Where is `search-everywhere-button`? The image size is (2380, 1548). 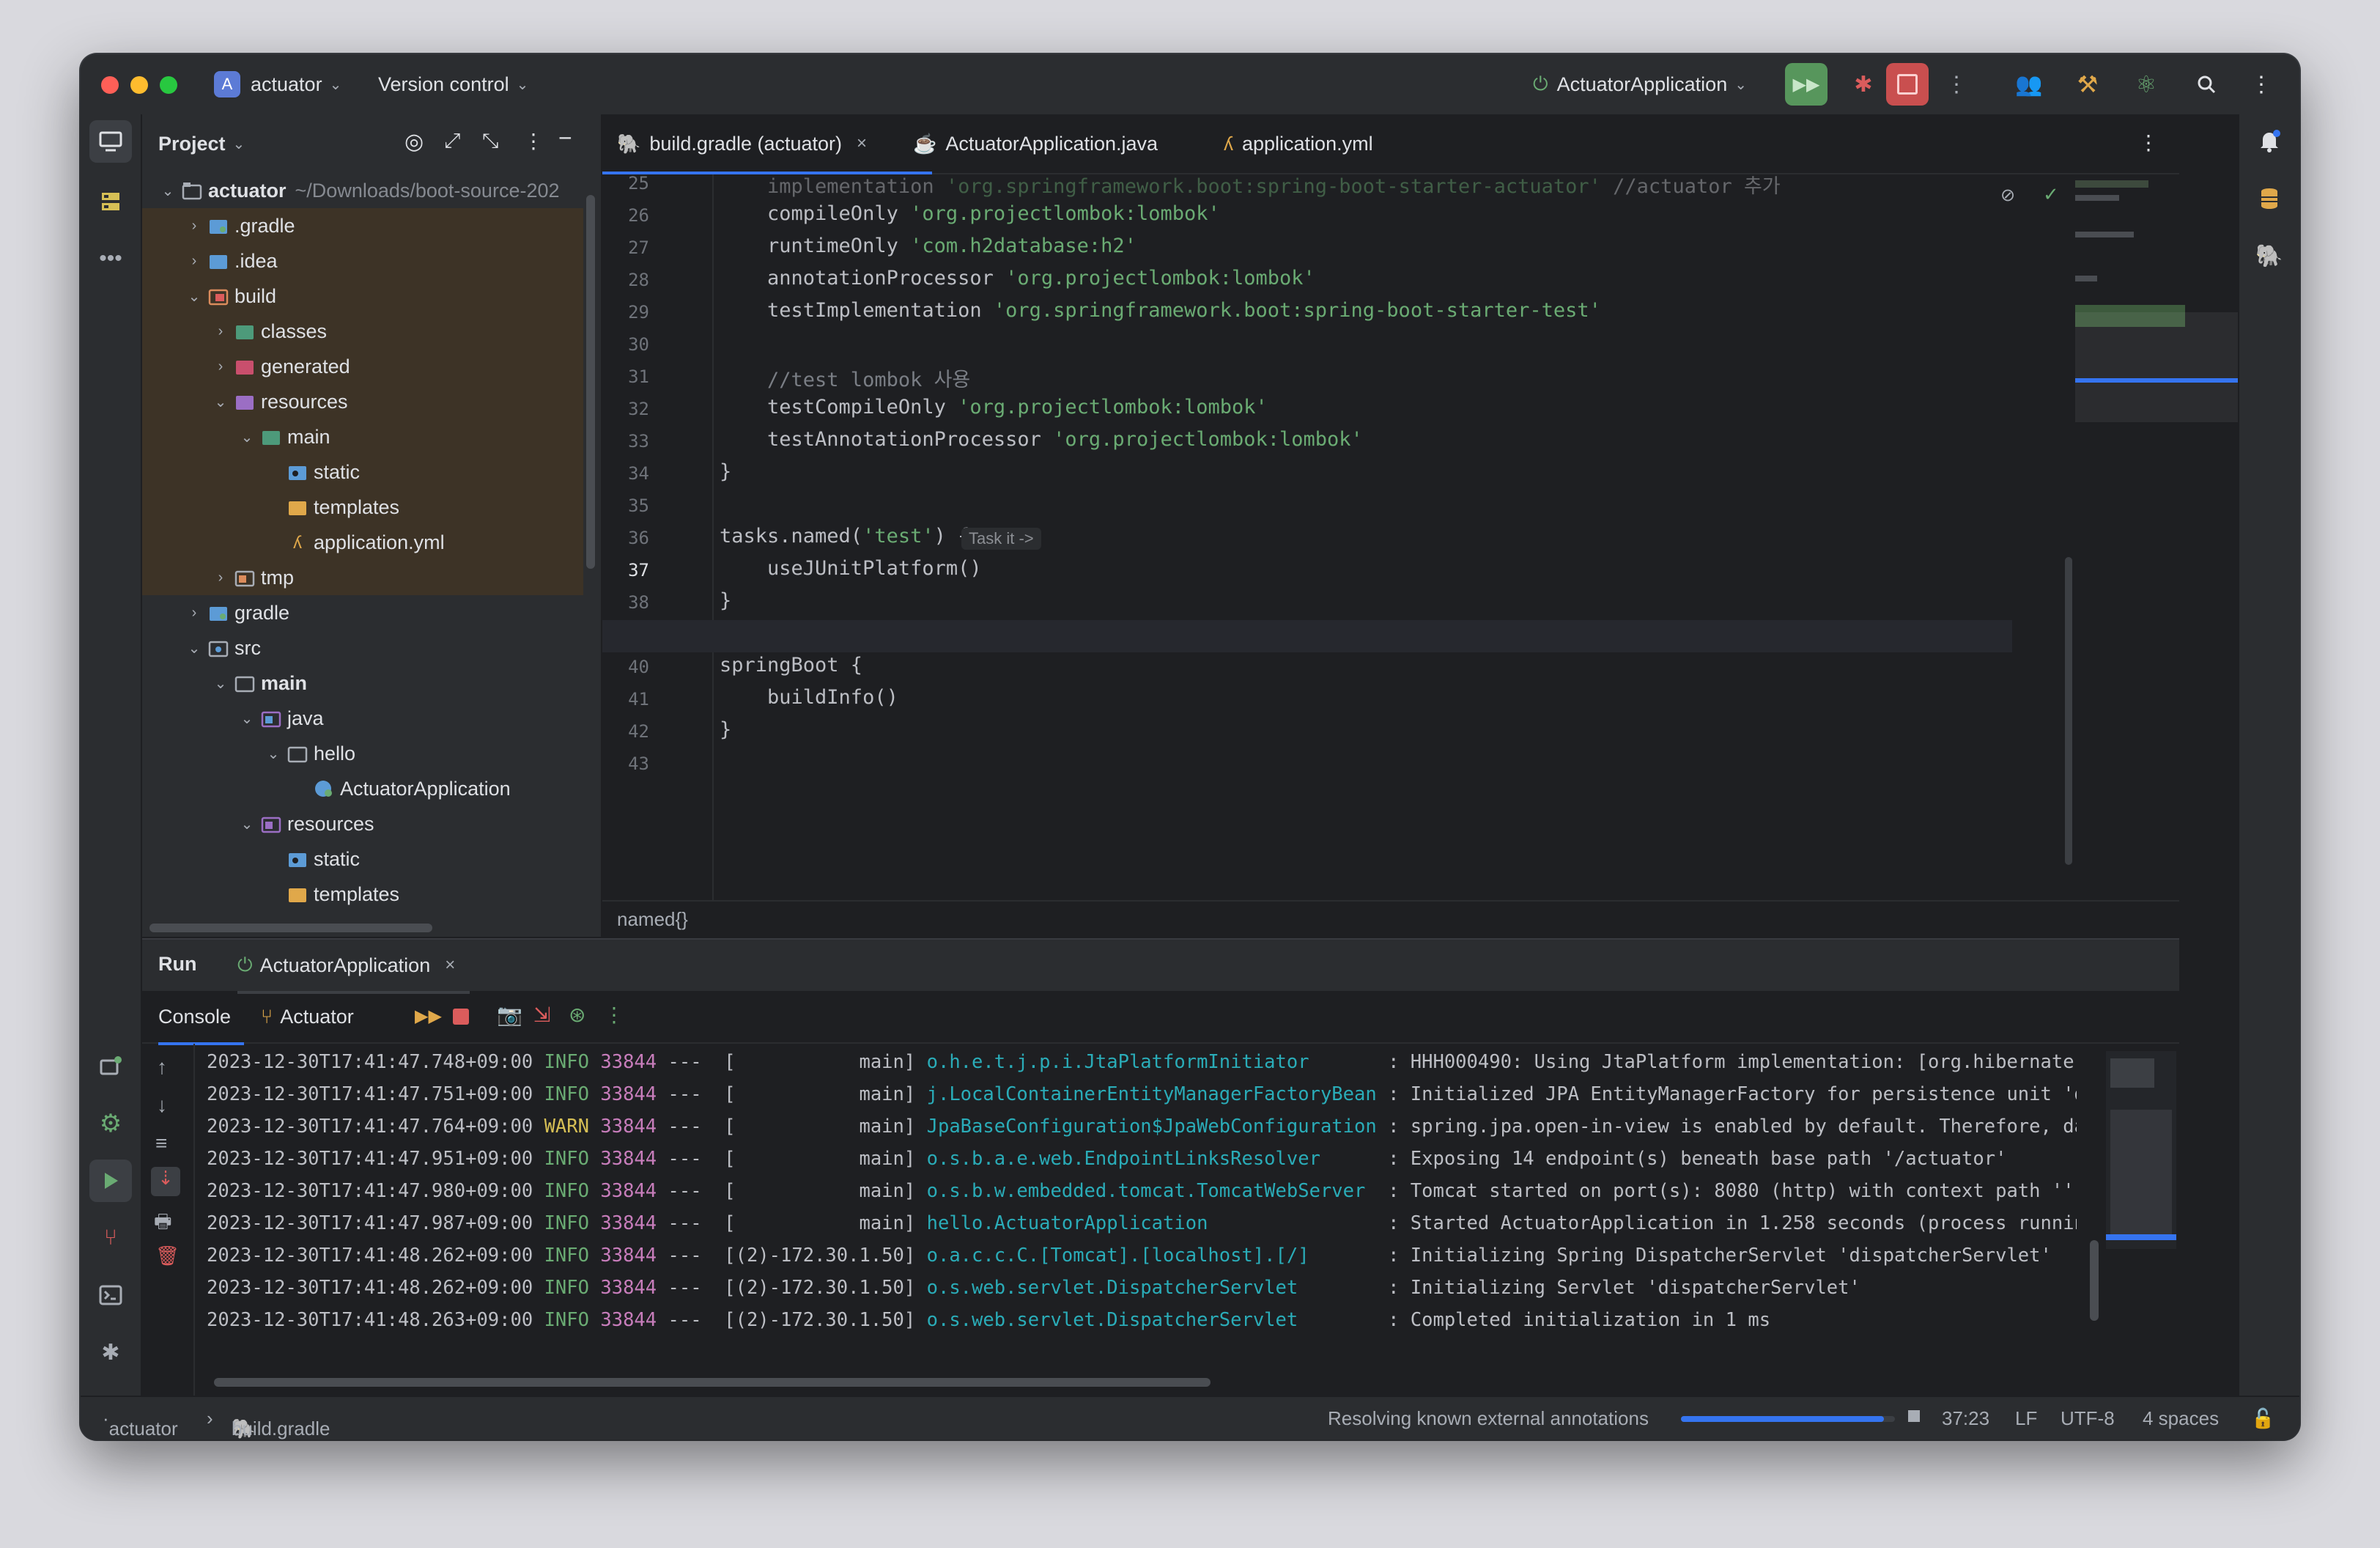 search-everywhere-button is located at coordinates (2206, 84).